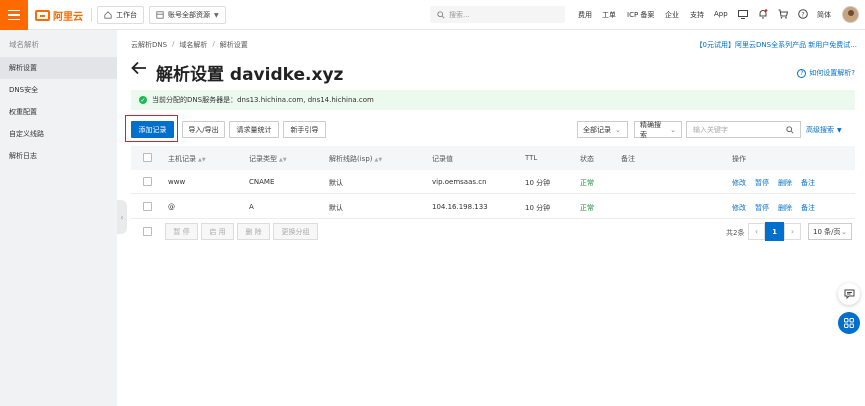 The width and height of the screenshot is (865, 406). Describe the element at coordinates (182, 159) in the screenshot. I see `column-header-label: 主机记录` at that location.